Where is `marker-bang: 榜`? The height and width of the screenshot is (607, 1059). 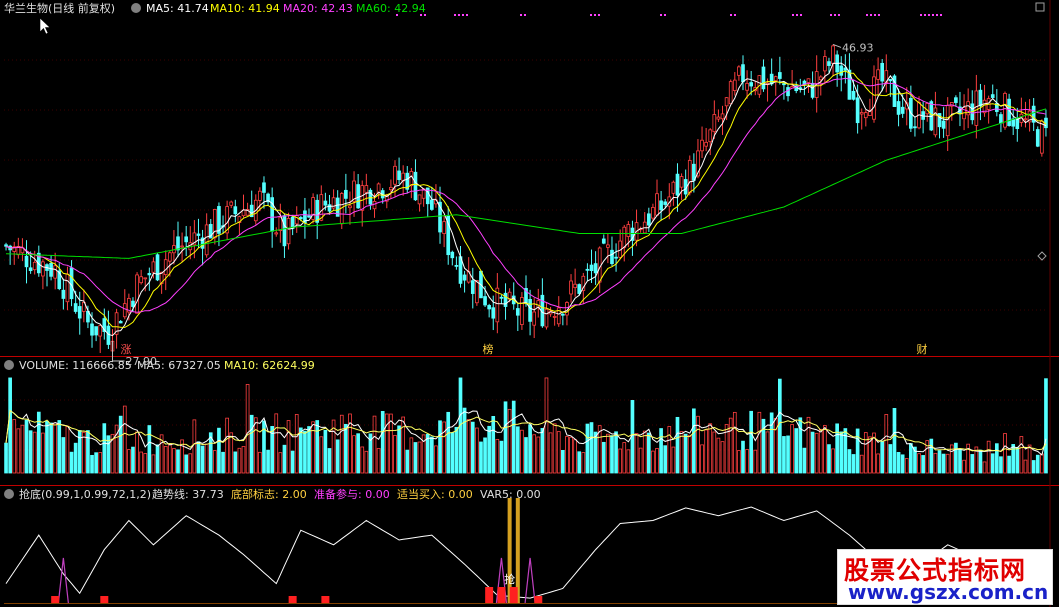
marker-bang: 榜 is located at coordinates (488, 349).